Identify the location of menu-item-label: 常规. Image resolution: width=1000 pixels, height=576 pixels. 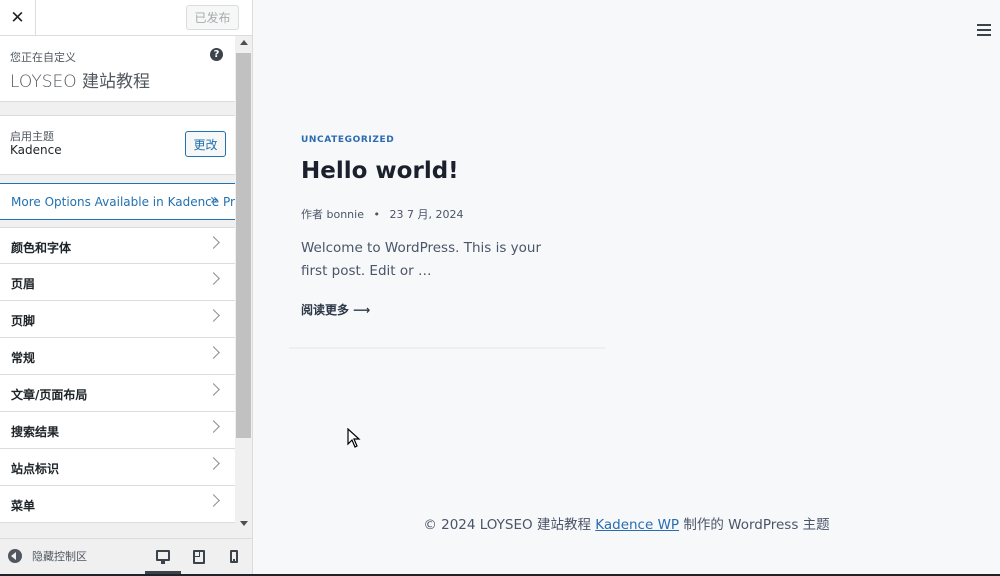
(23, 358).